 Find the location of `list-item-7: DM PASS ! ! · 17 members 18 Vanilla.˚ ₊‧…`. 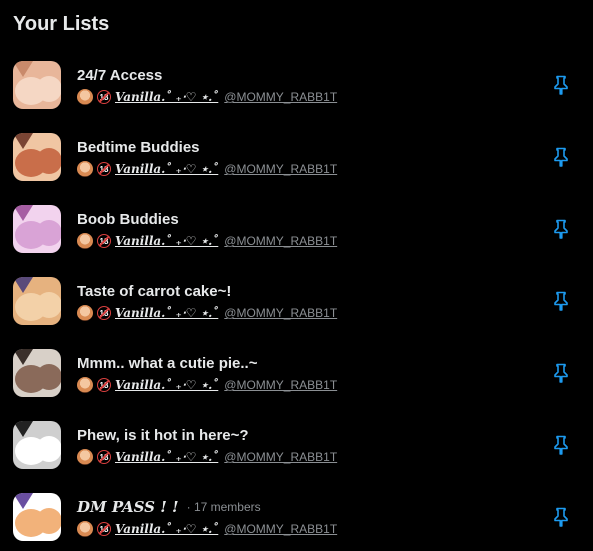

list-item-7: DM PASS ! ! · 17 members 18 Vanilla.˚ ₊‧… is located at coordinates (296, 520).